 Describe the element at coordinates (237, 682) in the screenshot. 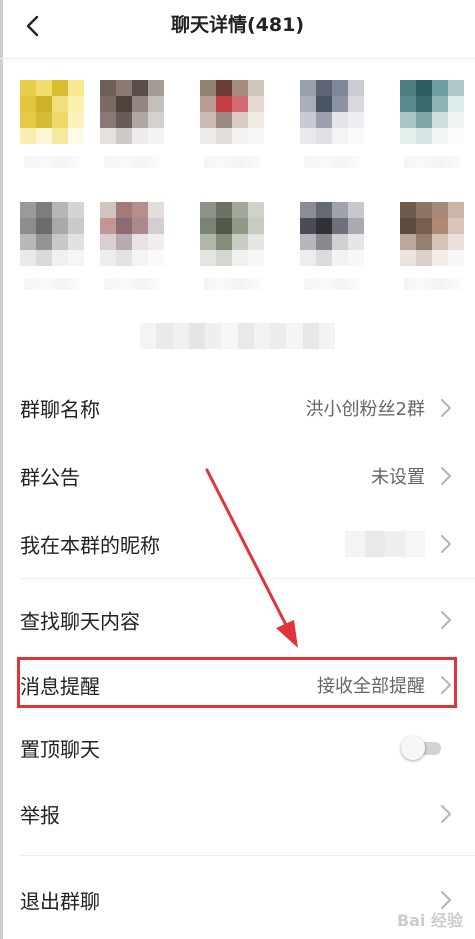

I see `highlight-box` at that location.